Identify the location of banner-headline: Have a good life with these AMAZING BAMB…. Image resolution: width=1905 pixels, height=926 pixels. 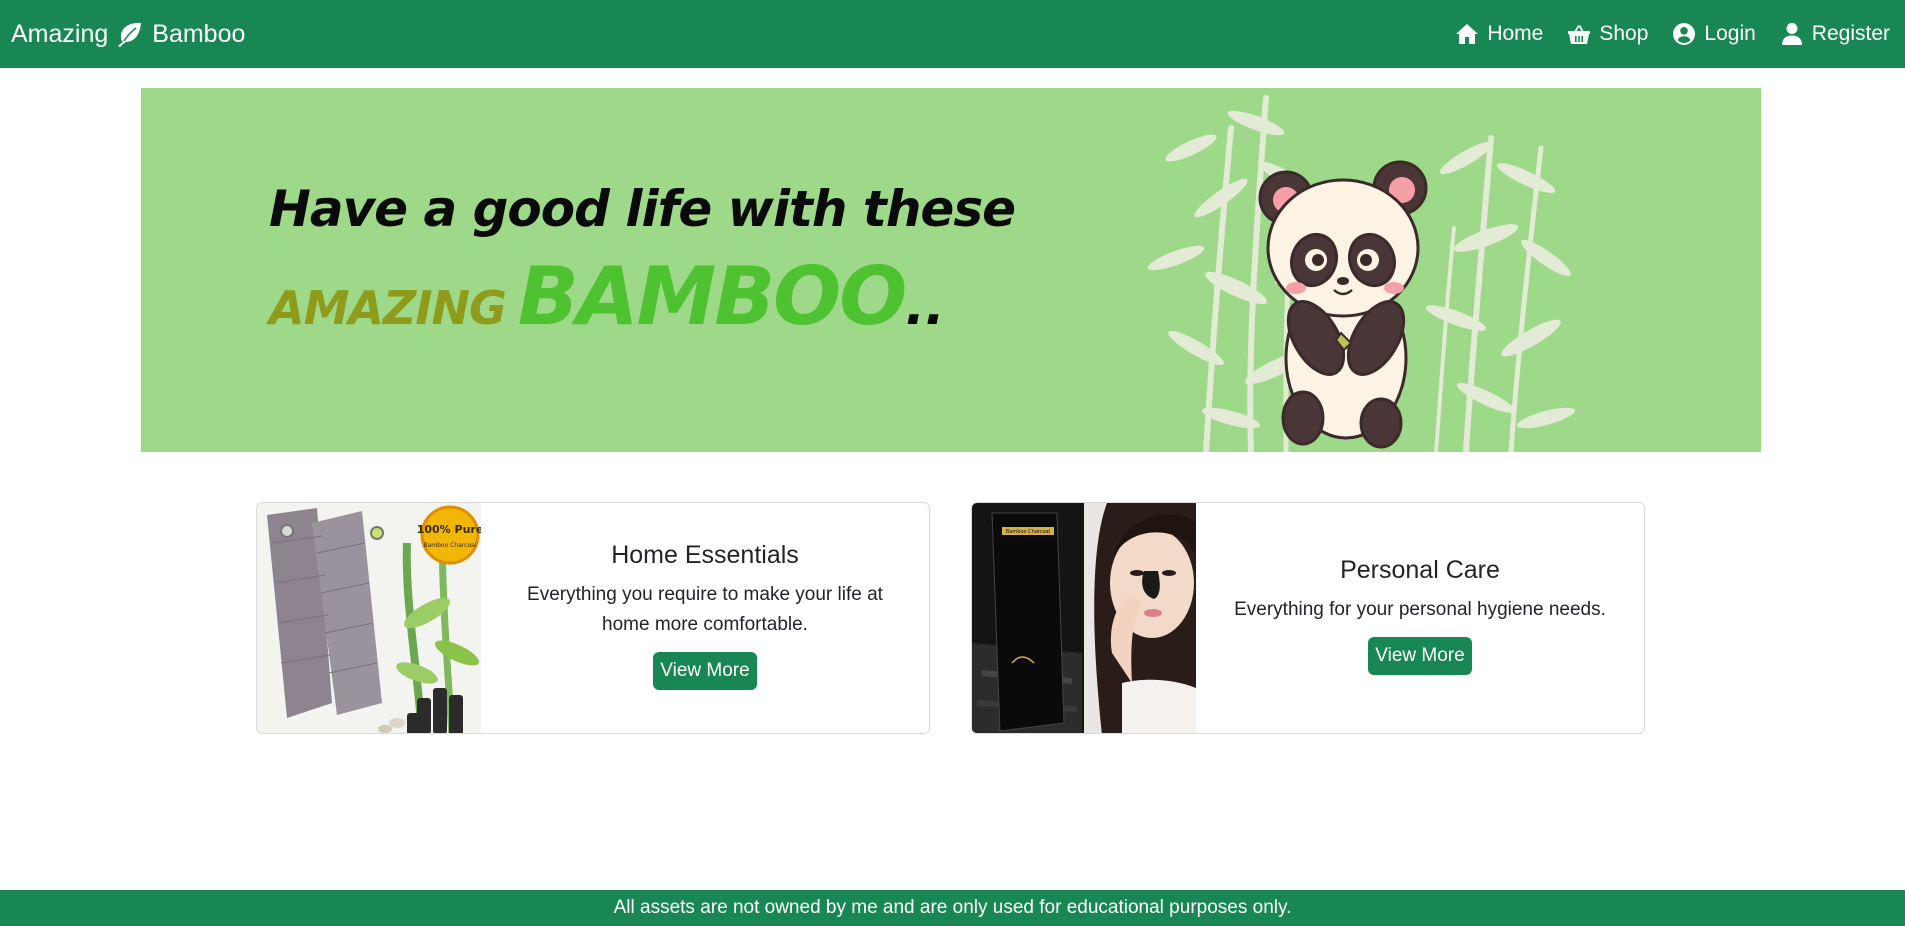
(642, 261).